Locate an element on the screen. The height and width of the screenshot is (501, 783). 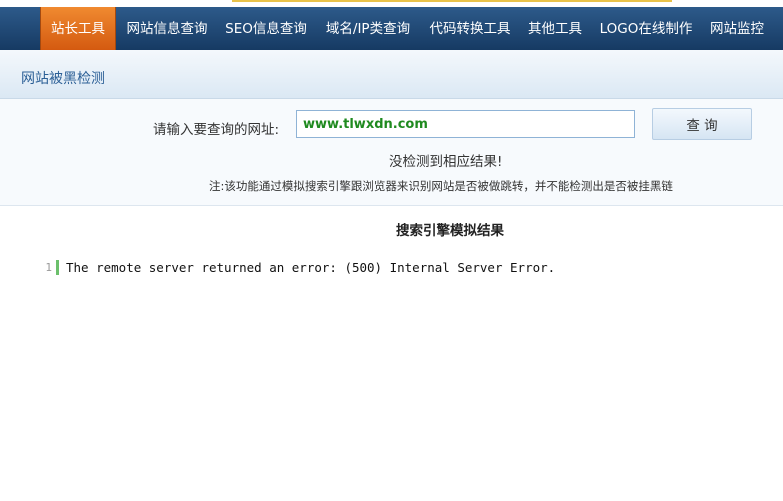
result-message: 没检测到相应结果! is located at coordinates (446, 162).